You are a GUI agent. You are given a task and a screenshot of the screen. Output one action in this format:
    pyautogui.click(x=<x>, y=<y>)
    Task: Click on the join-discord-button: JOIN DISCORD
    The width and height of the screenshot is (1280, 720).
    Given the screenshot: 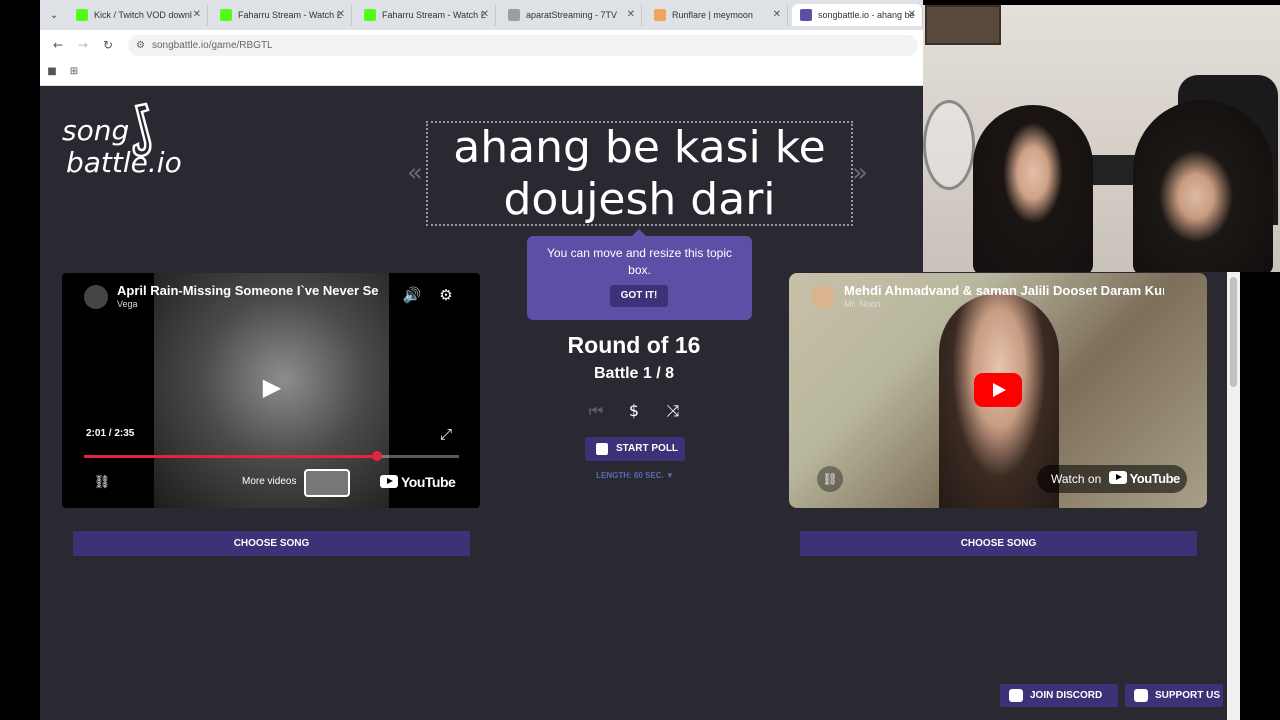 What is the action you would take?
    pyautogui.click(x=1059, y=695)
    